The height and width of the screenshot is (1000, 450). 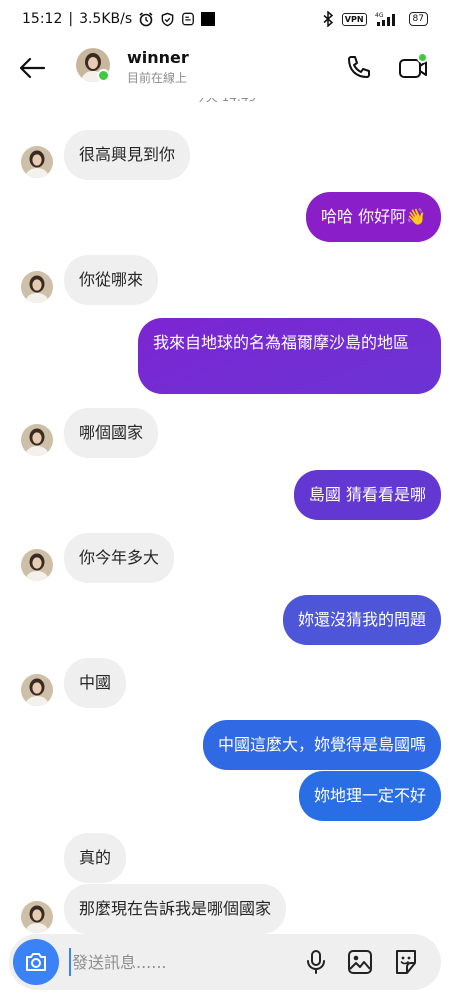 I want to click on notification-square-icon, so click(x=208, y=19).